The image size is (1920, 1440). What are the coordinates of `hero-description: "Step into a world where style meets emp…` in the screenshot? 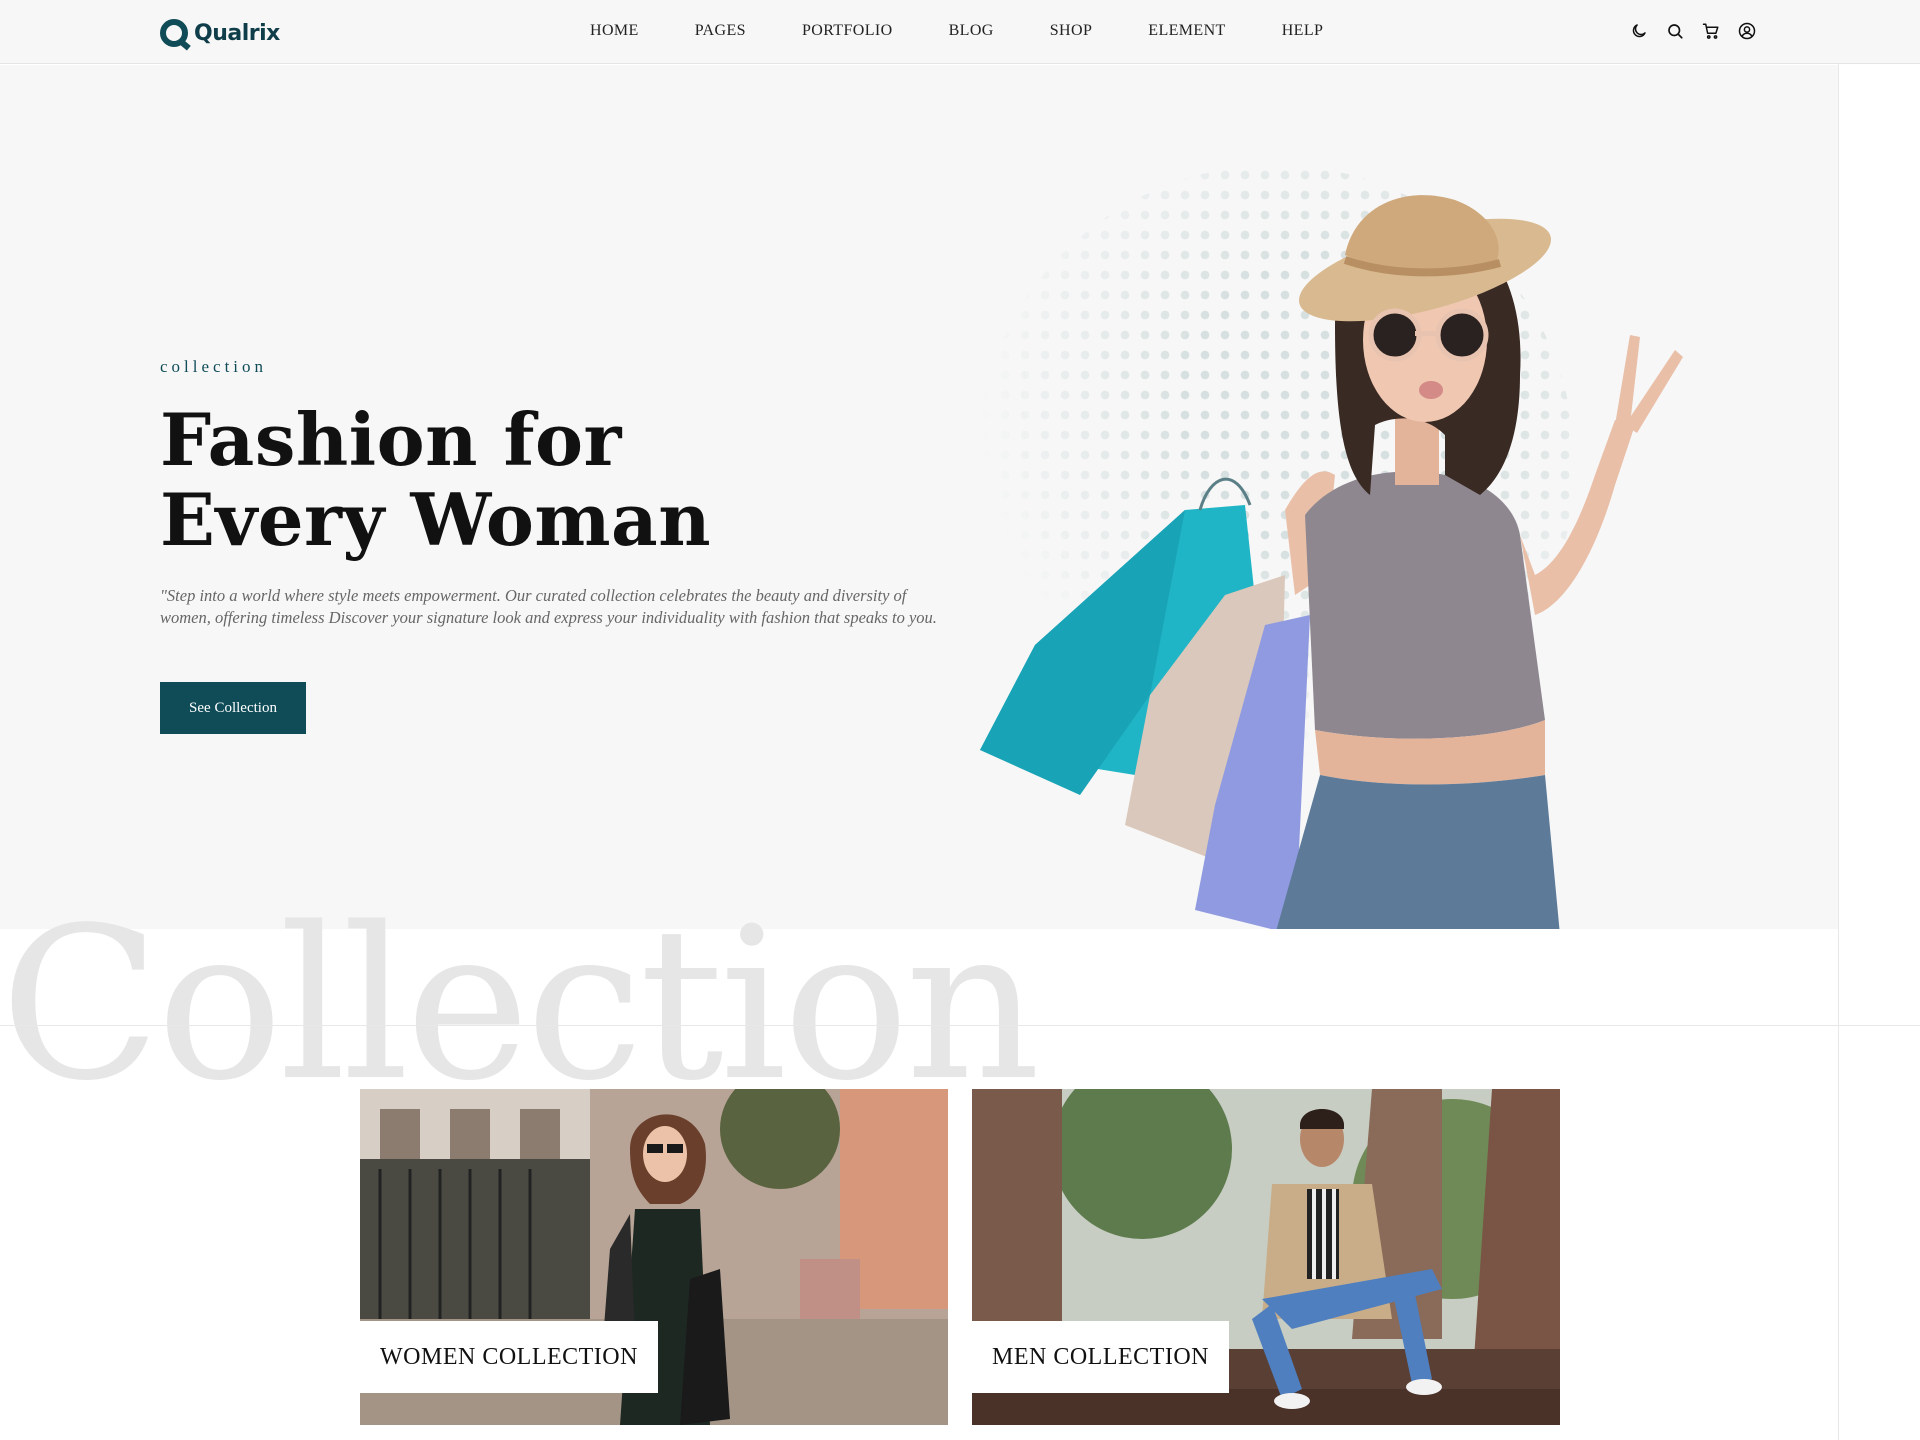 It's located at (548, 606).